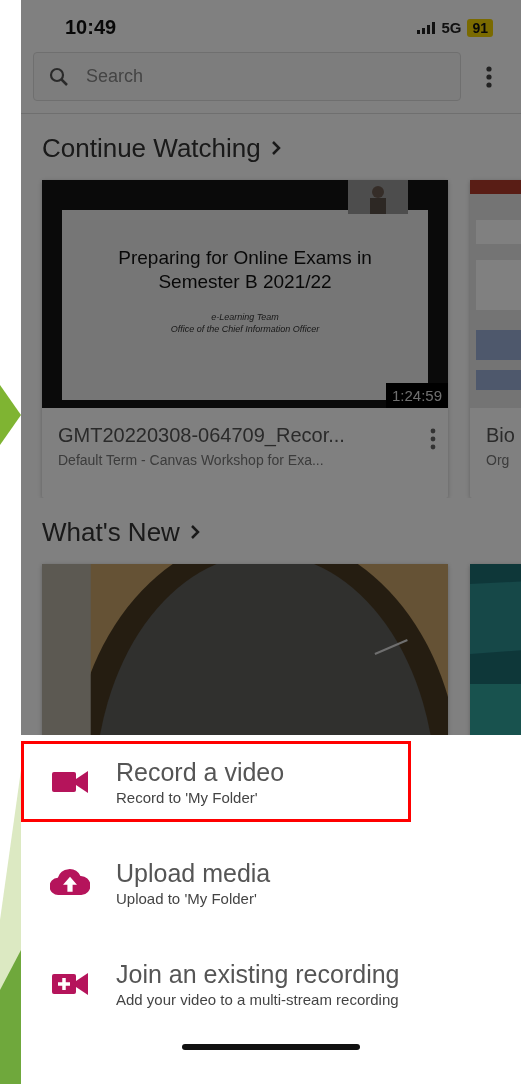 The image size is (521, 1084). Describe the element at coordinates (498, 460) in the screenshot. I see `video-subtitle: Org` at that location.